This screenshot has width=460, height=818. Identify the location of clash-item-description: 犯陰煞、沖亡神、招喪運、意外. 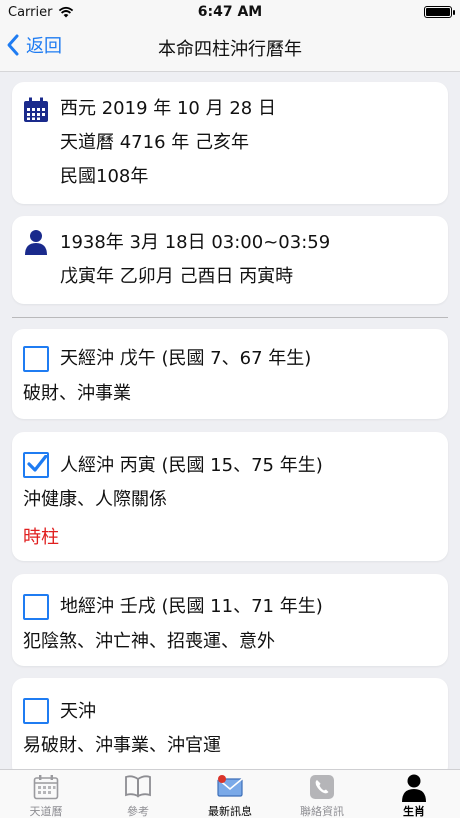
(149, 641).